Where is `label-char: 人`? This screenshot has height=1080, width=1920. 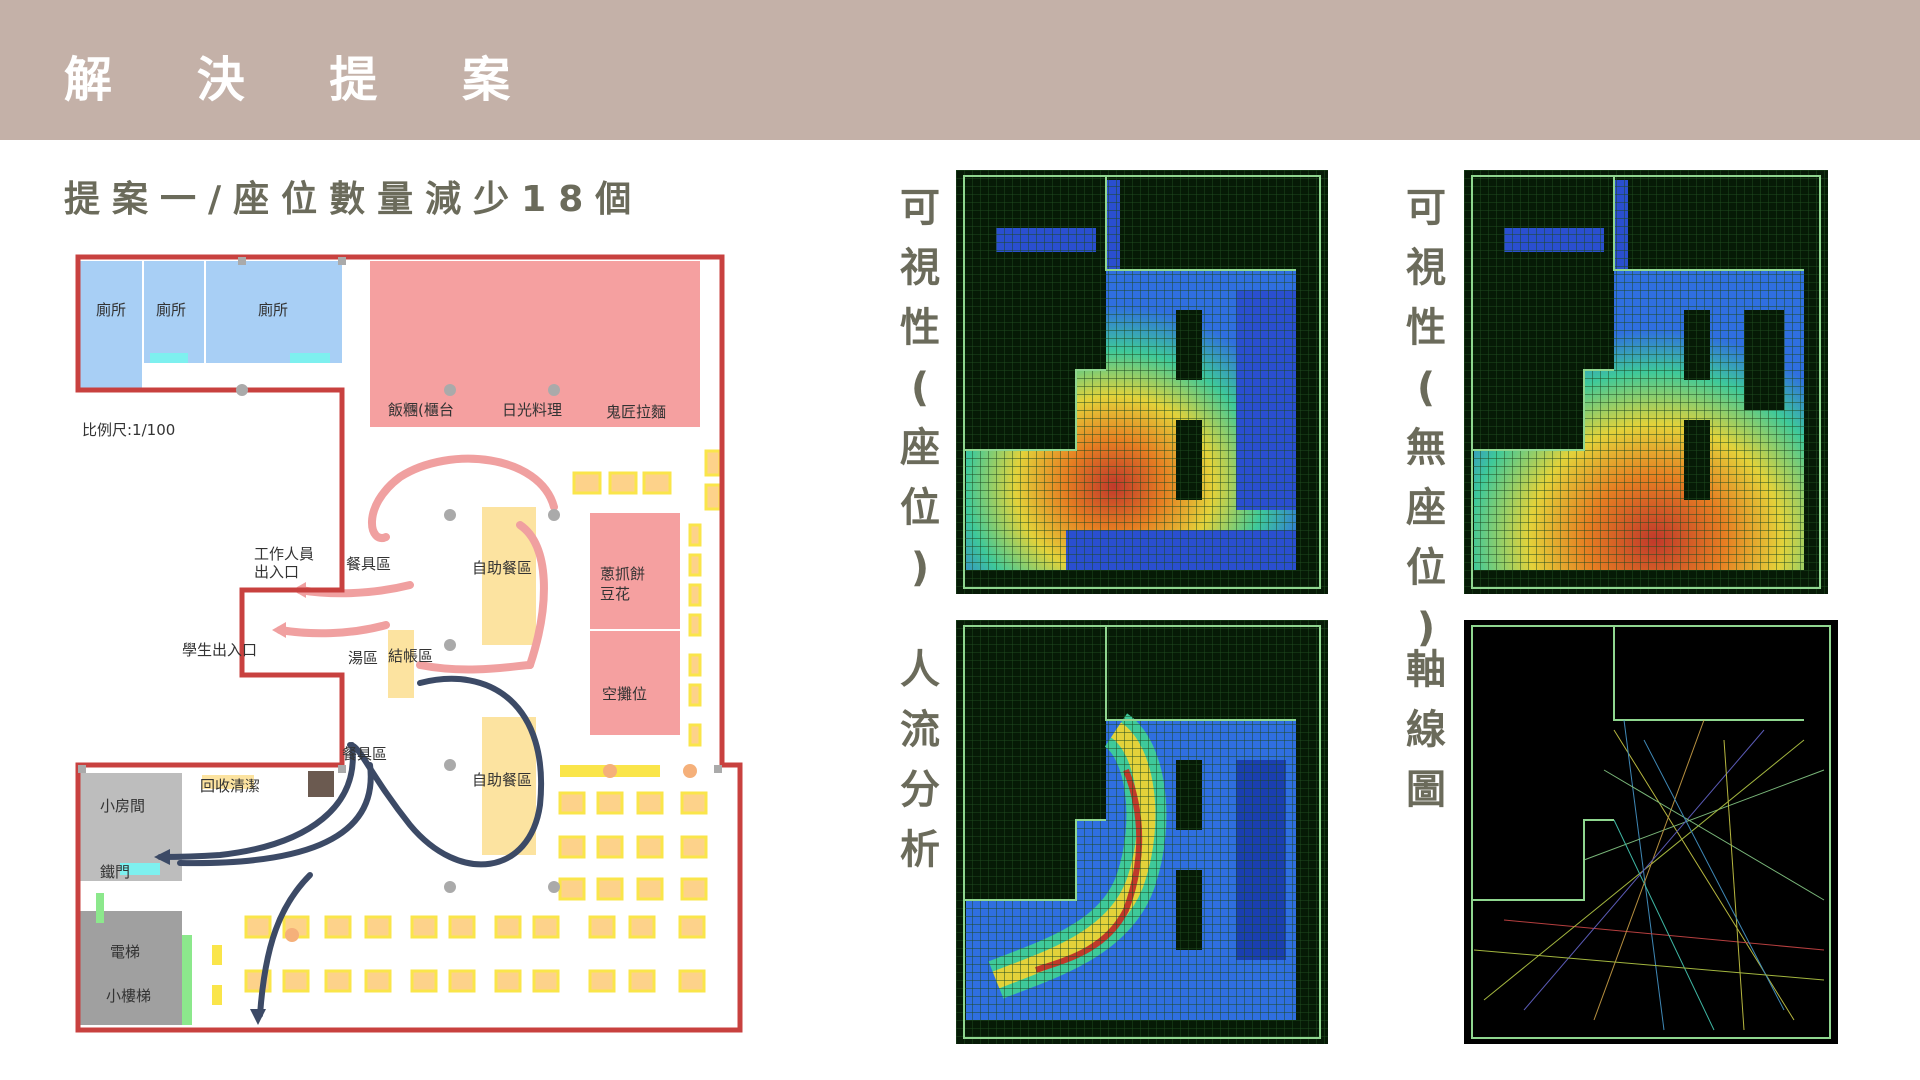 label-char: 人 is located at coordinates (920, 670).